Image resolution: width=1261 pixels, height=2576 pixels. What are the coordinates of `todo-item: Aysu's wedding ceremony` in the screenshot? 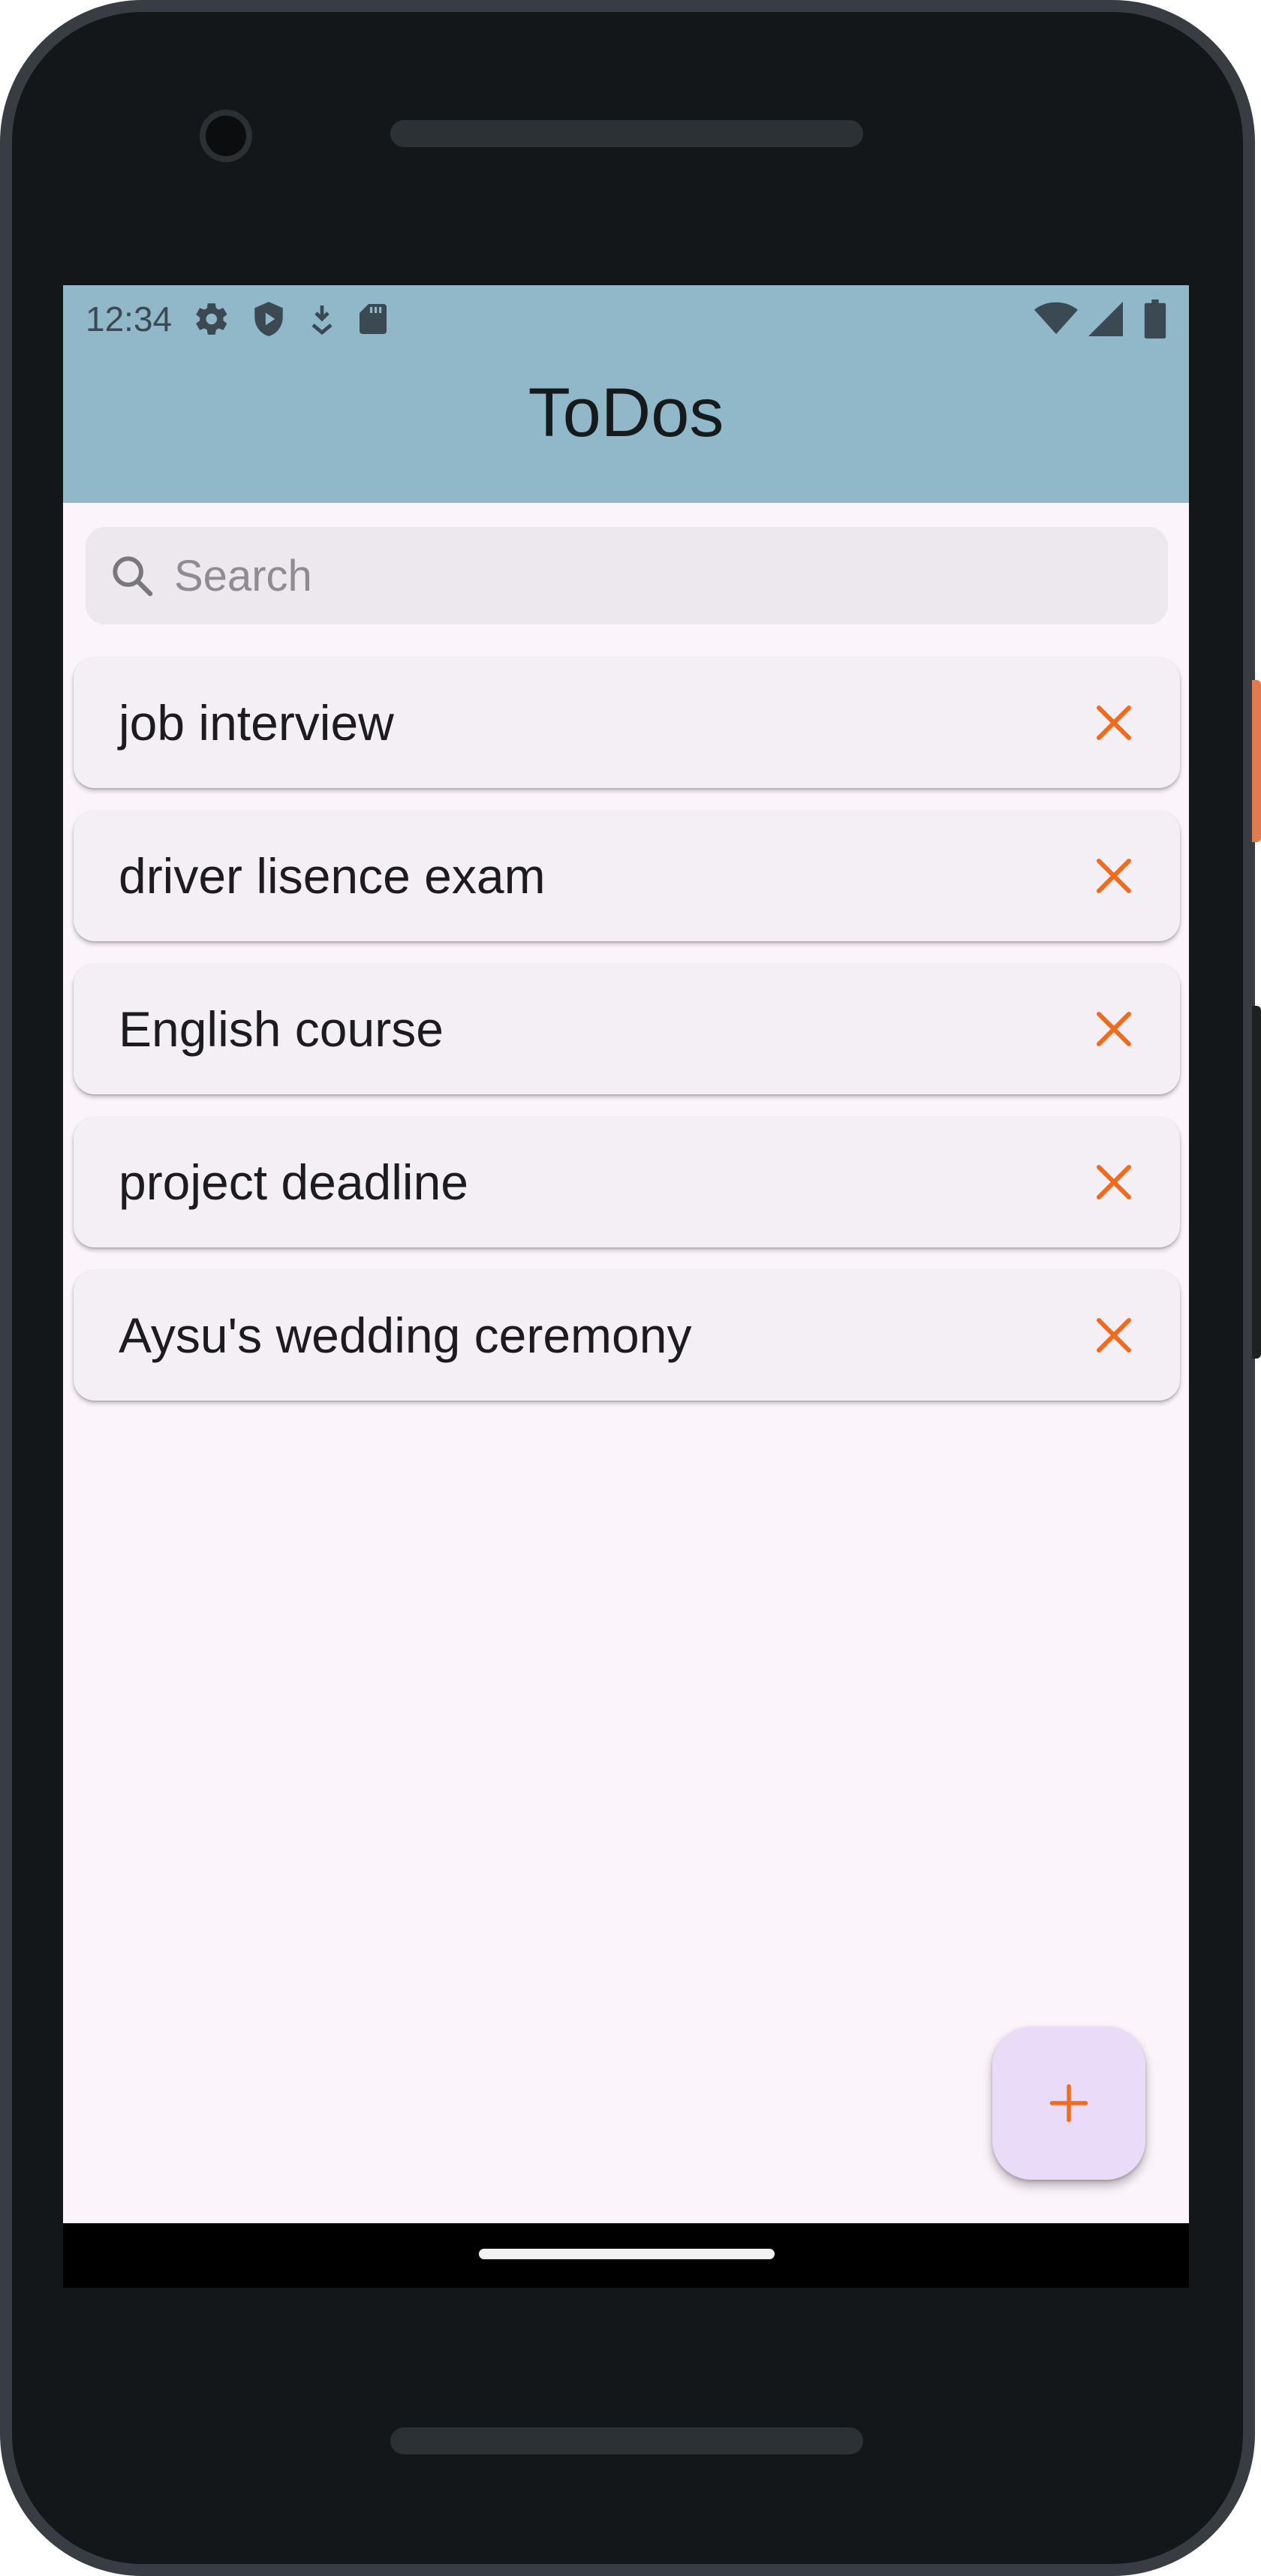 It's located at (627, 1335).